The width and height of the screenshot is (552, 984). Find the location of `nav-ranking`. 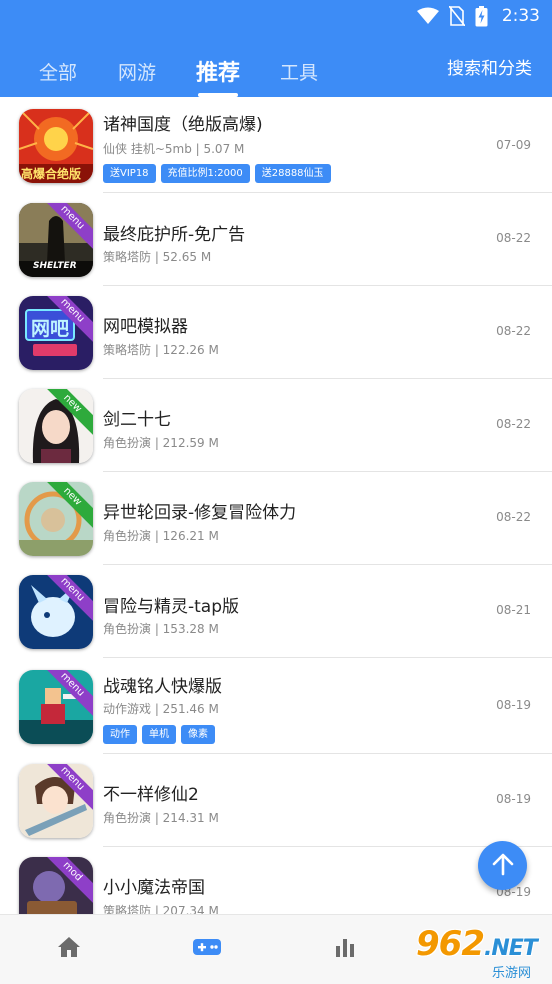

nav-ranking is located at coordinates (345, 949).